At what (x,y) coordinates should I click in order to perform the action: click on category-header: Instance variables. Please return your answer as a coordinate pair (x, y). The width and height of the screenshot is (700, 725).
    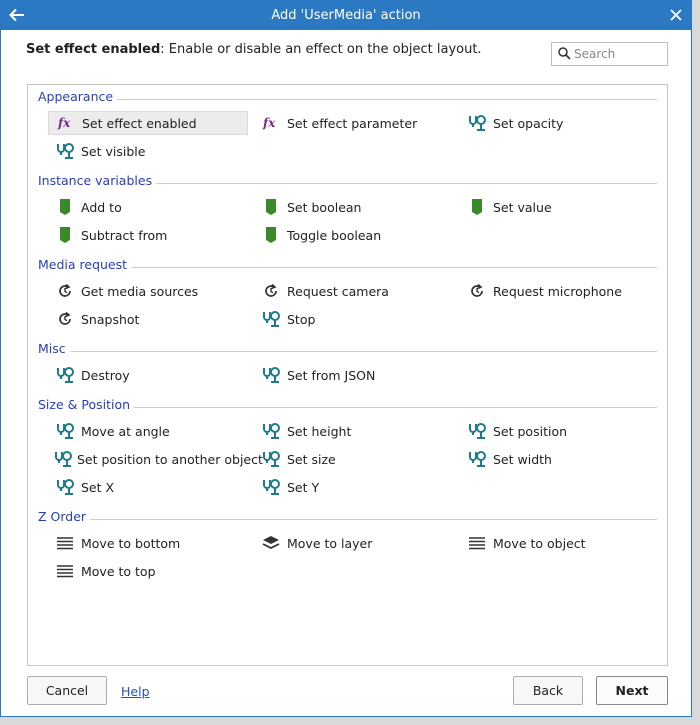
    Looking at the image, I should click on (347, 182).